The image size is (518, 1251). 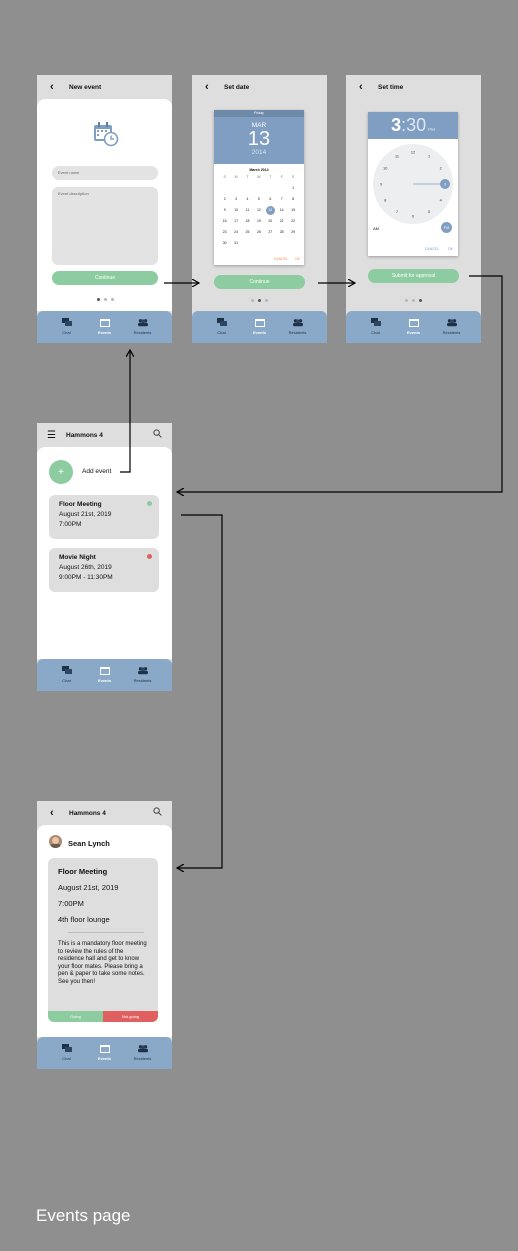 I want to click on arrow-event-card-to-detail, so click(x=200, y=691).